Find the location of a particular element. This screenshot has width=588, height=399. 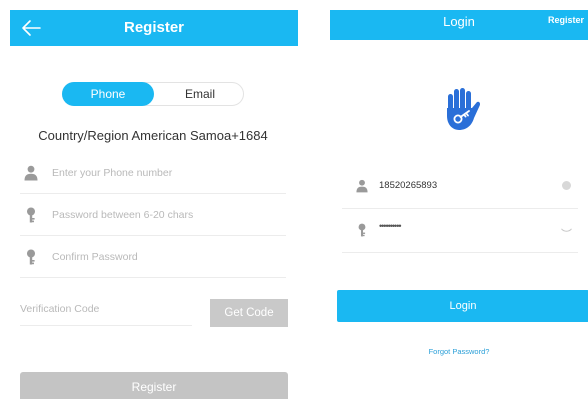

login-password-value: •••••••••• is located at coordinates (390, 226).